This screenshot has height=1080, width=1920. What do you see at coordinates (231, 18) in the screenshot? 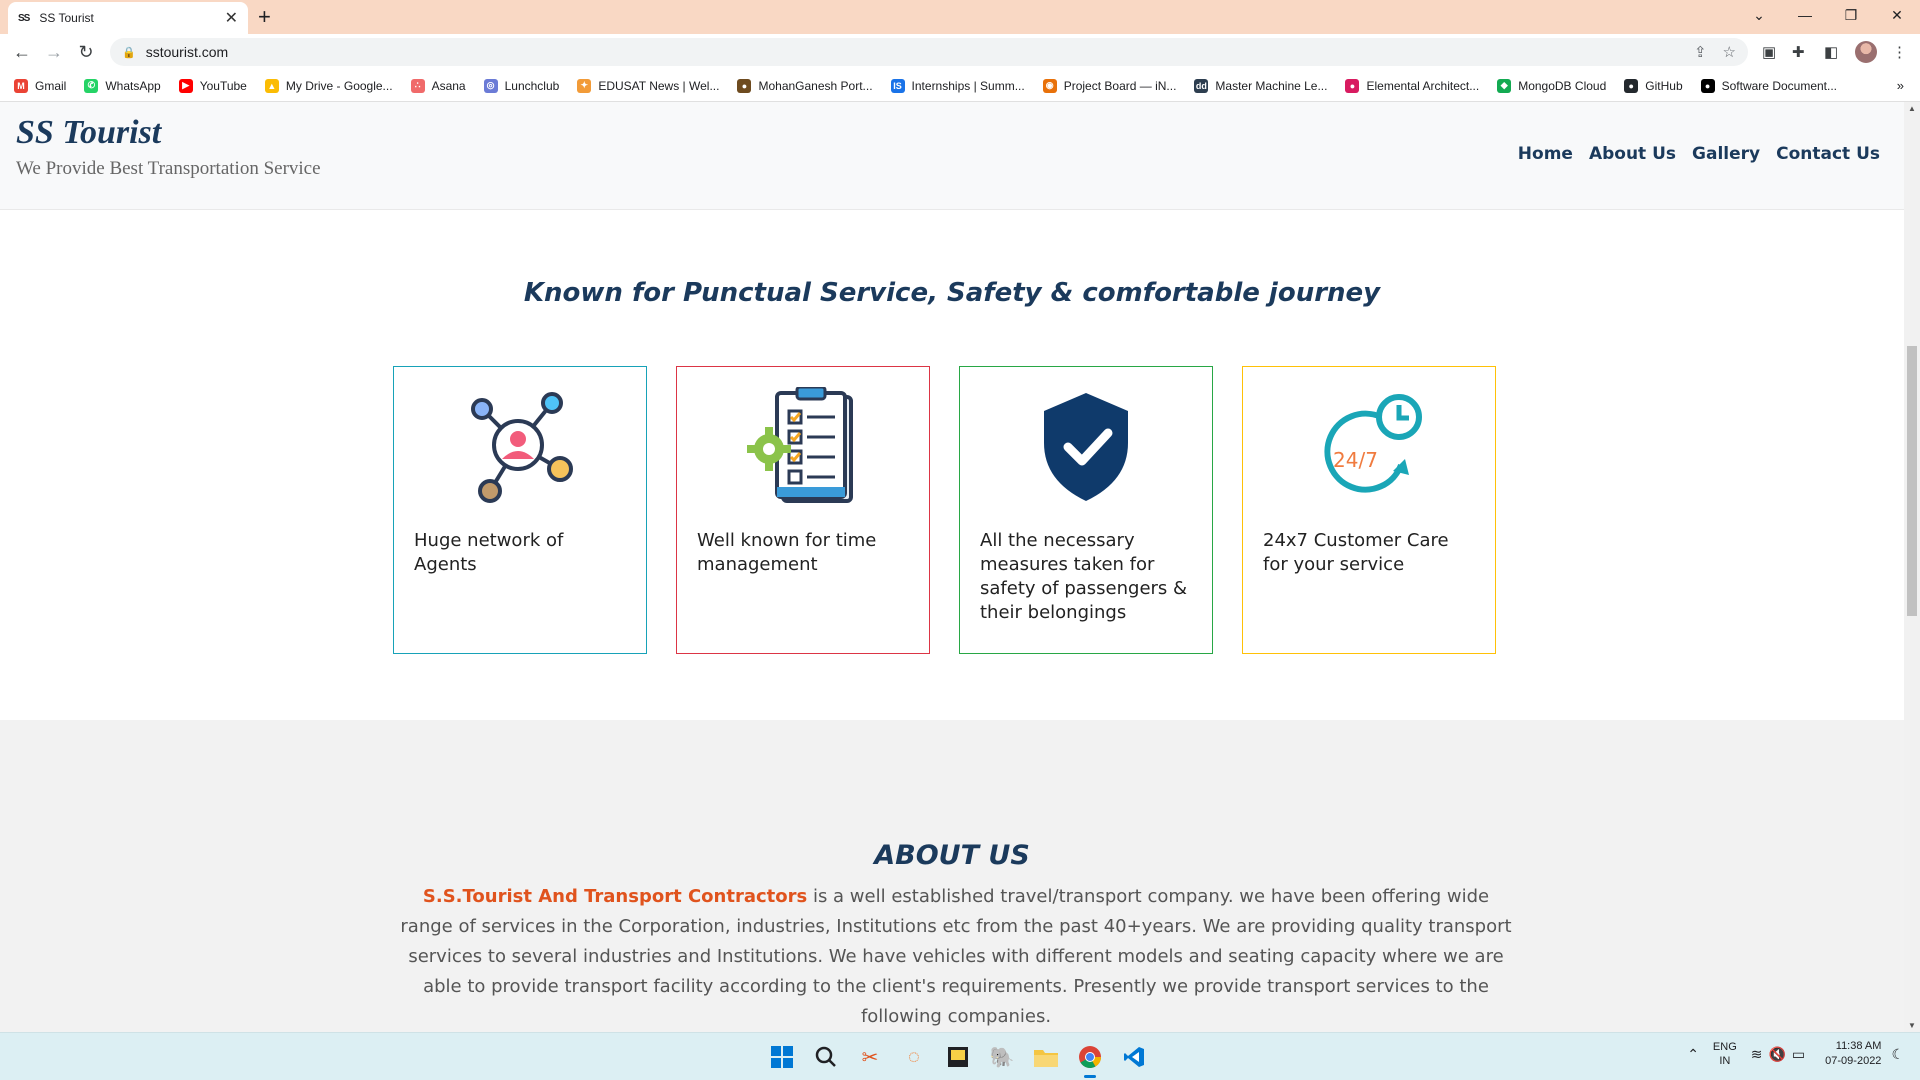
I see `tab-close-icon: ✕` at bounding box center [231, 18].